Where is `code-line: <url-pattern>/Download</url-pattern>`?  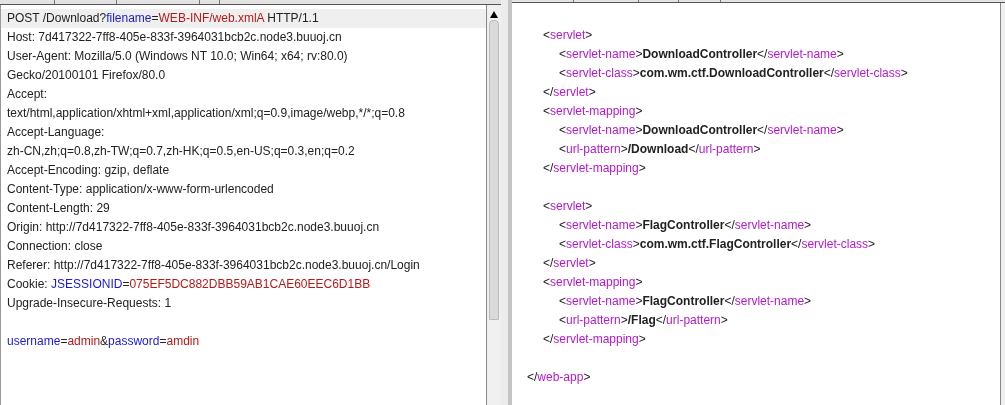
code-line: <url-pattern>/Download</url-pattern> is located at coordinates (660, 149).